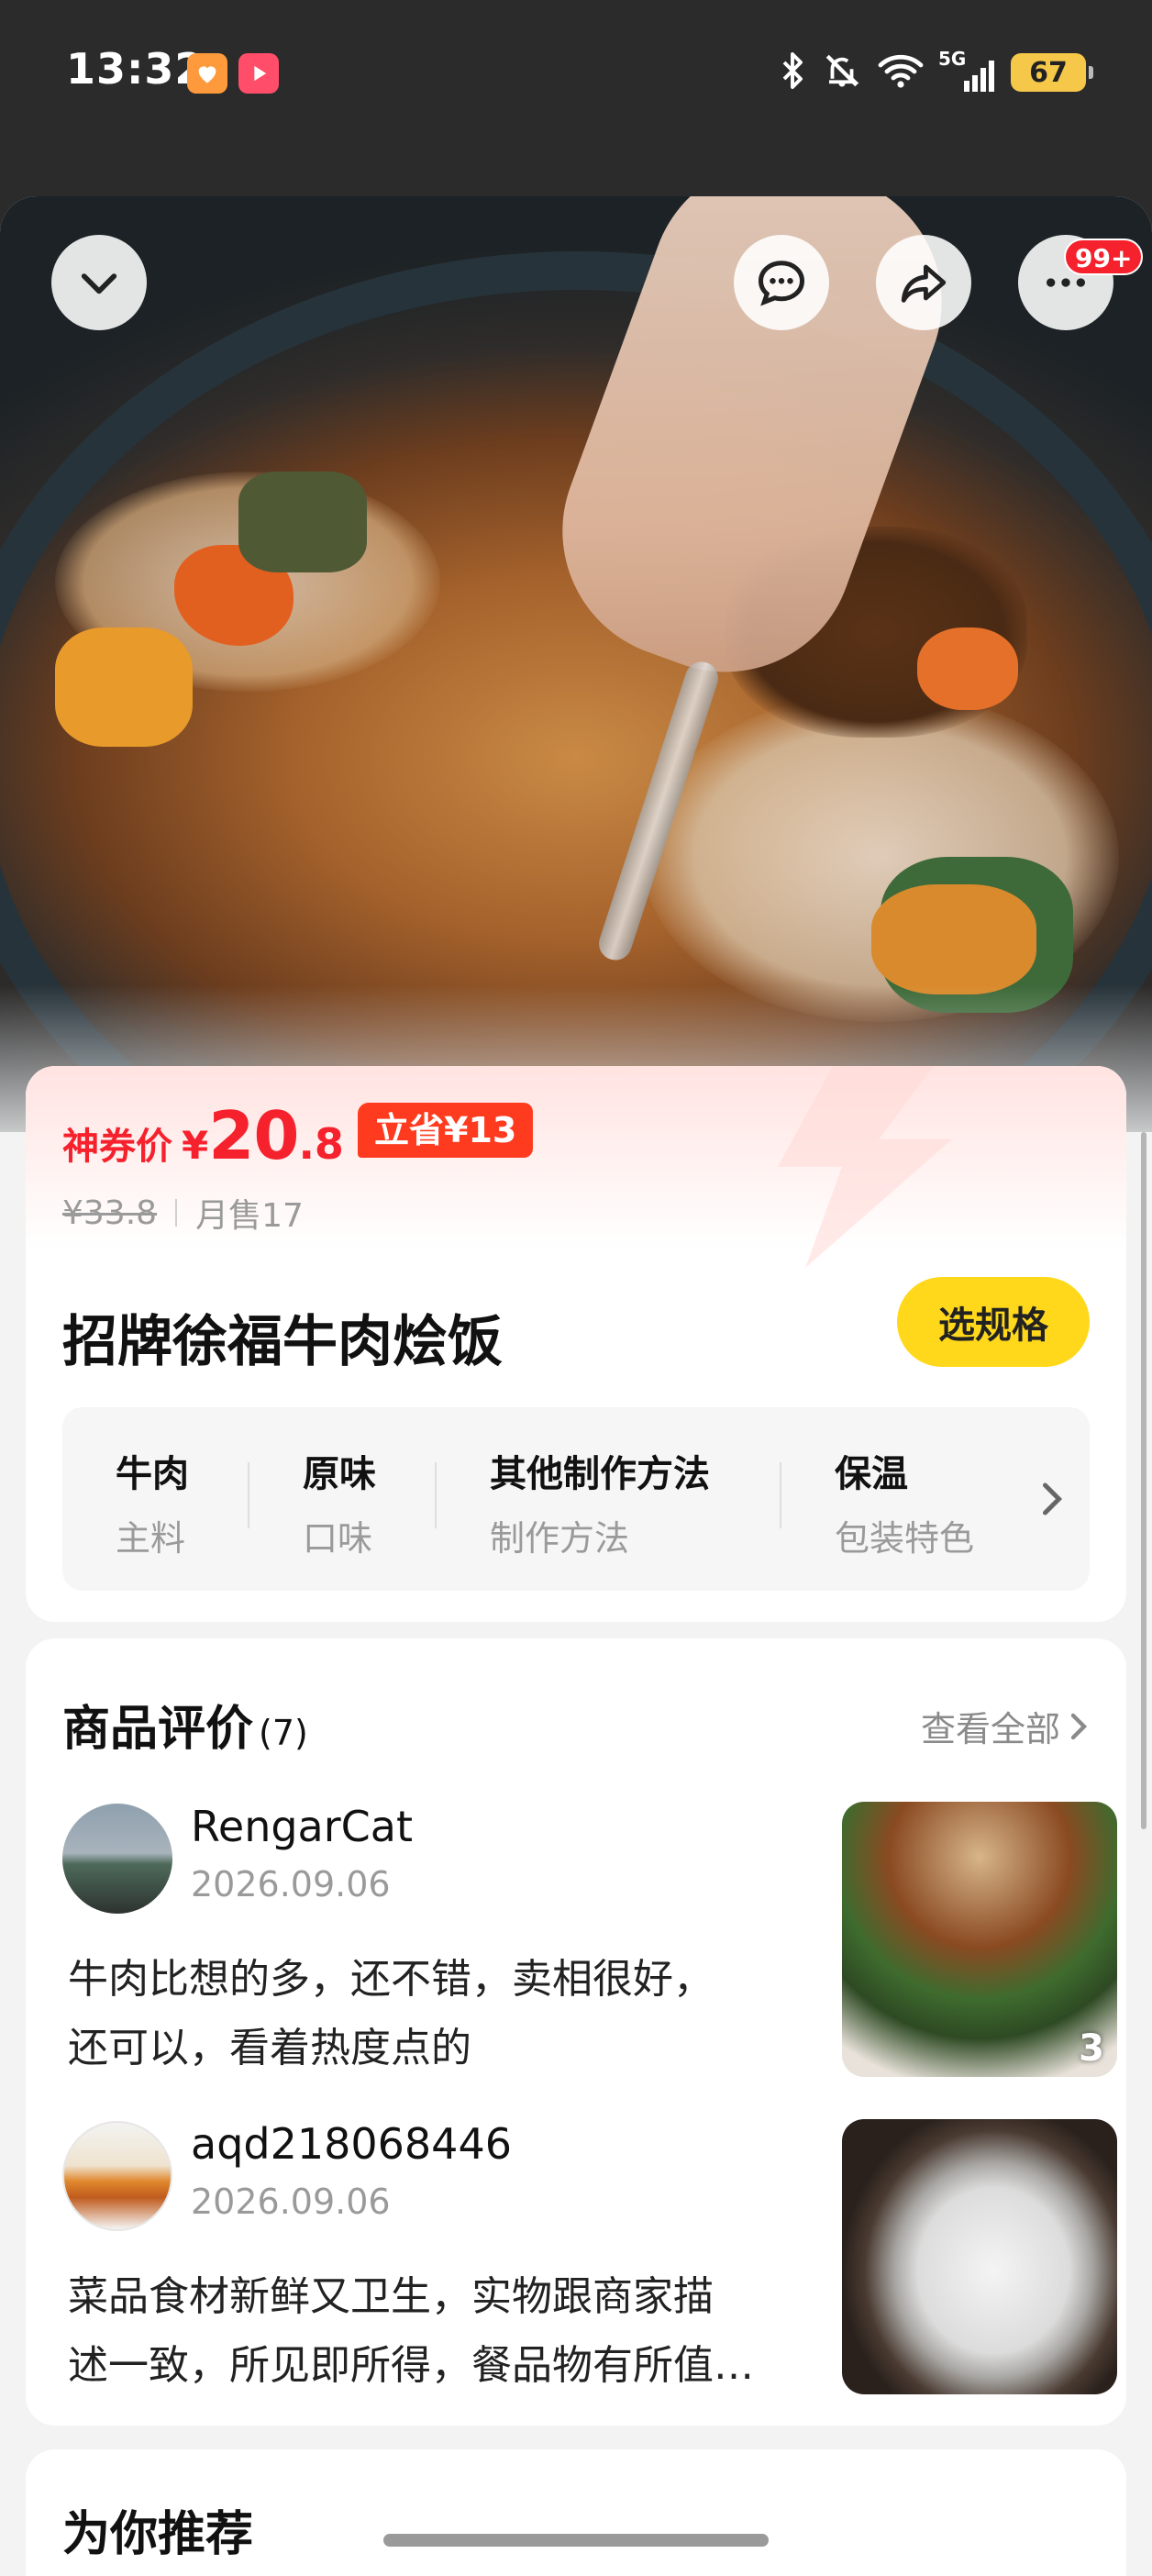 Image resolution: width=1152 pixels, height=2576 pixels. I want to click on attribute-item: 原味 口味, so click(339, 1506).